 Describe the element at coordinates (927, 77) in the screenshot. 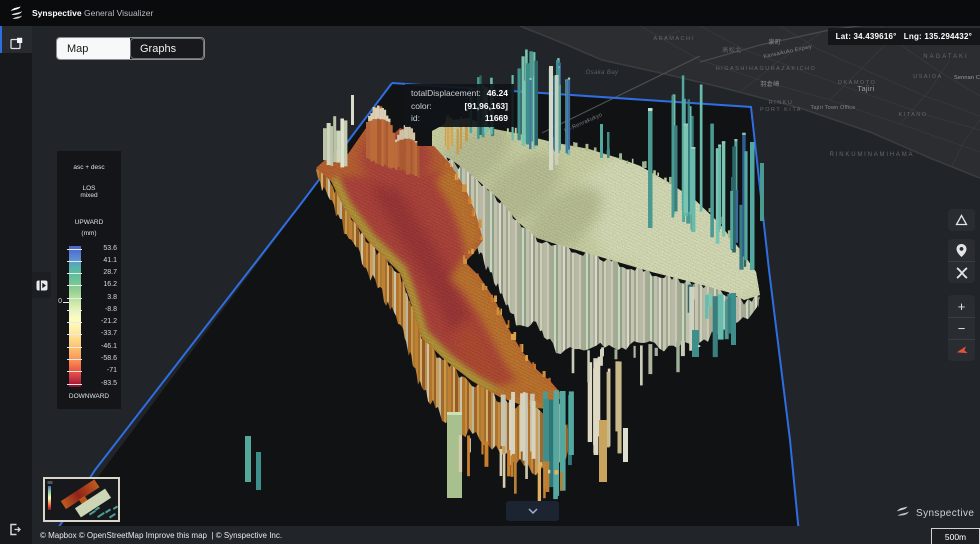

I see `svg-text: USAIDA` at that location.